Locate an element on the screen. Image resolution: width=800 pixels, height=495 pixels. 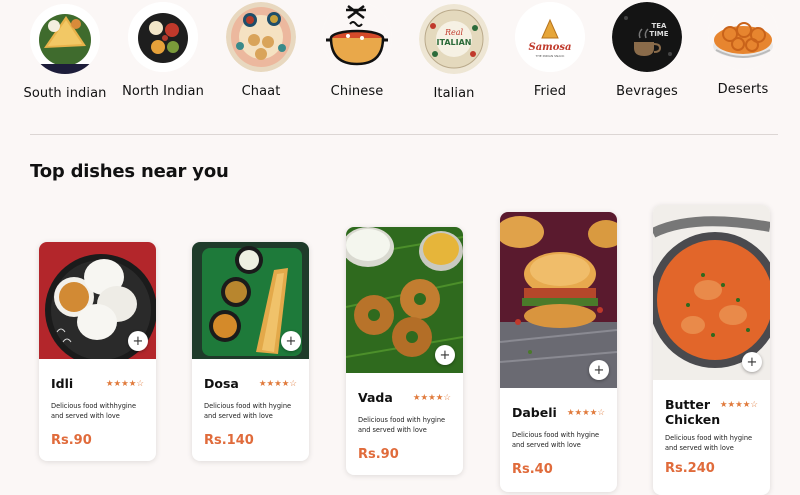
category-bevrages: TEA TIME Bevrages is located at coordinates (647, 50).